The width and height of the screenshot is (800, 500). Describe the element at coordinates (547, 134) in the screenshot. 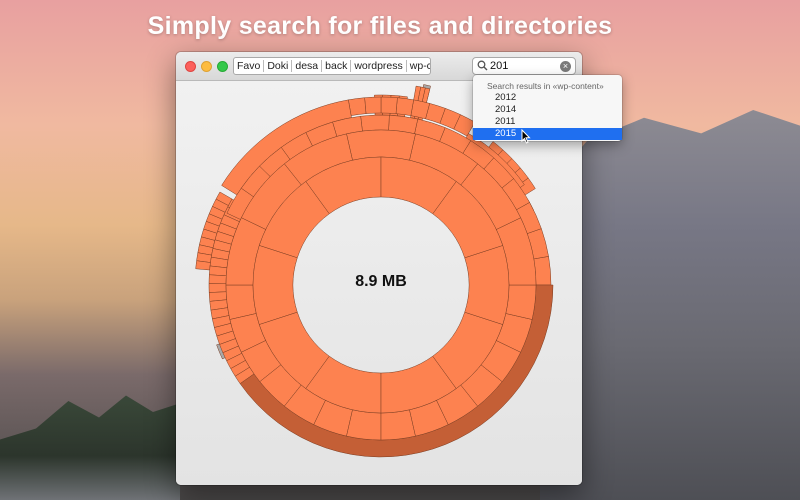

I see `search-result-item-selected: 2015` at that location.